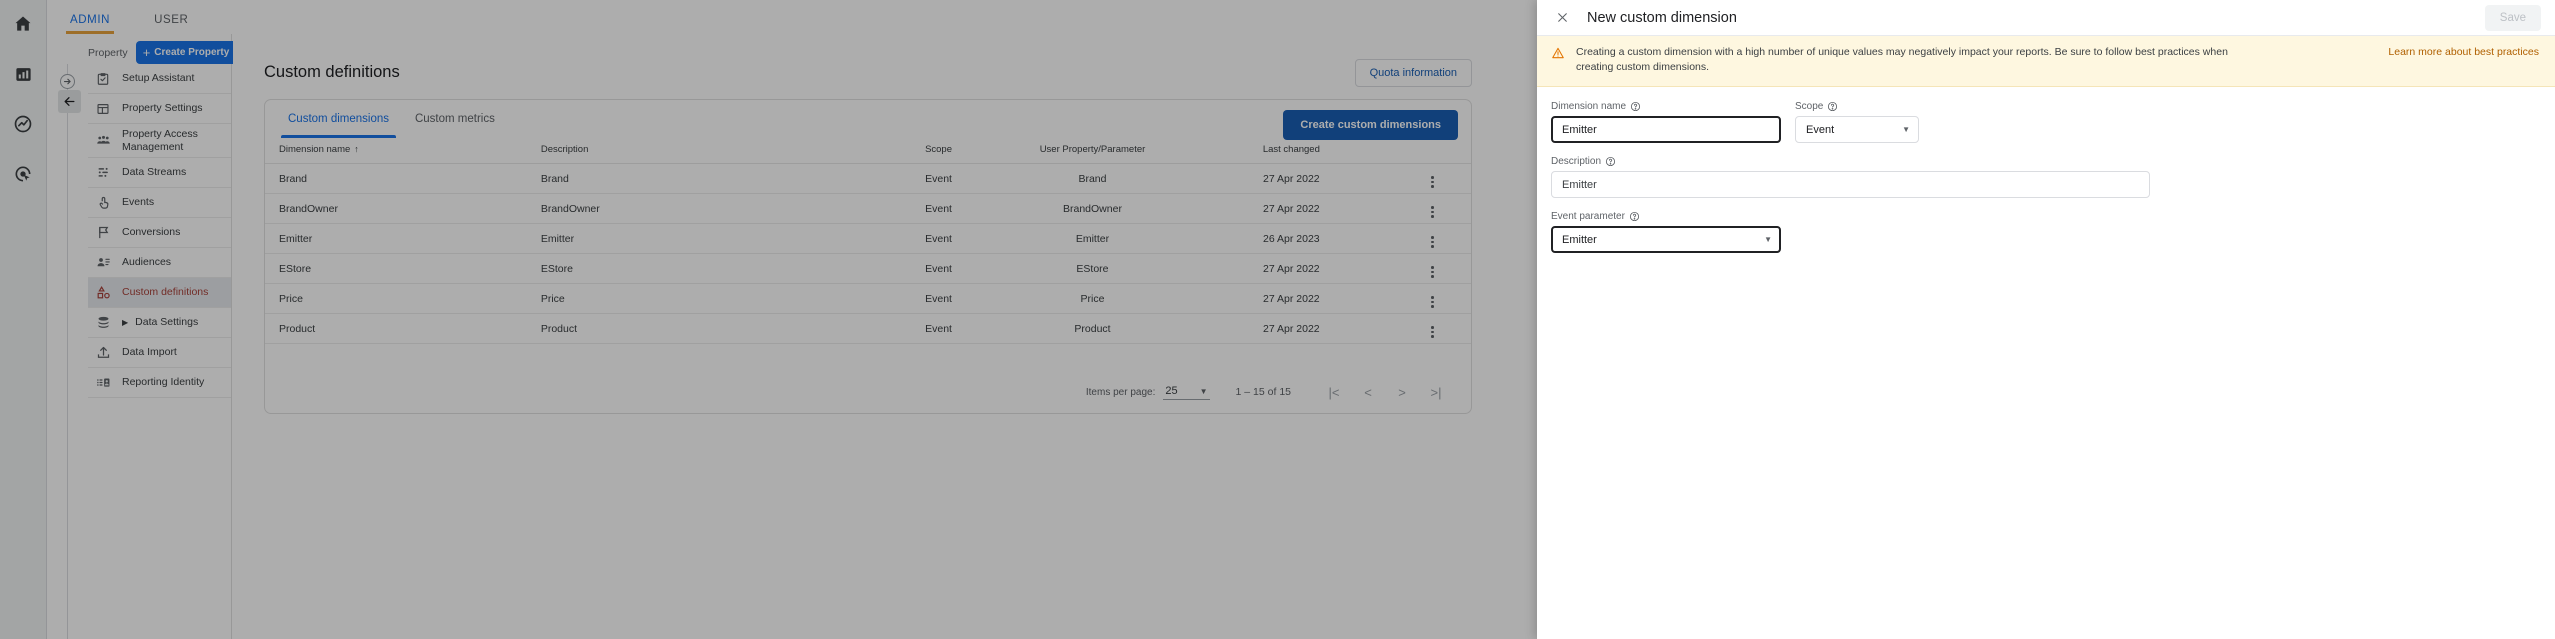 The image size is (2555, 639). What do you see at coordinates (67, 351) in the screenshot?
I see `nav-rail-line` at bounding box center [67, 351].